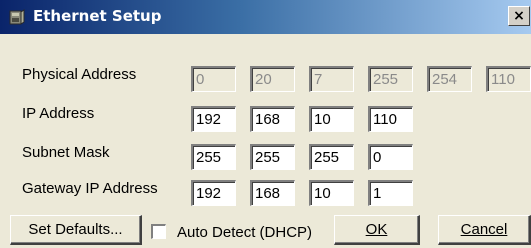  Describe the element at coordinates (331, 119) in the screenshot. I see `ip-address-octet-3: 10` at that location.